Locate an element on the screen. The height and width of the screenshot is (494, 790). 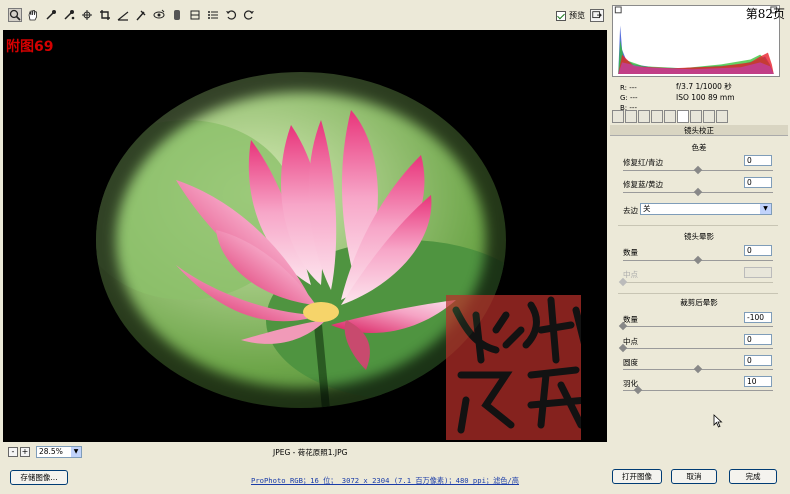
feather-slider-thumb is located at coordinates (638, 390).